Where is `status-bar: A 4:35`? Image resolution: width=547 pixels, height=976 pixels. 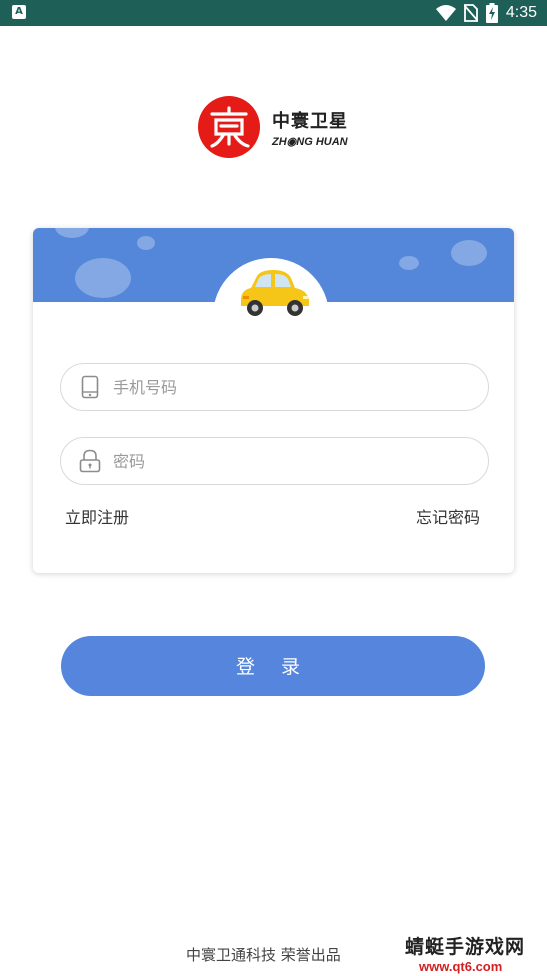
status-bar: A 4:35 is located at coordinates (273, 13).